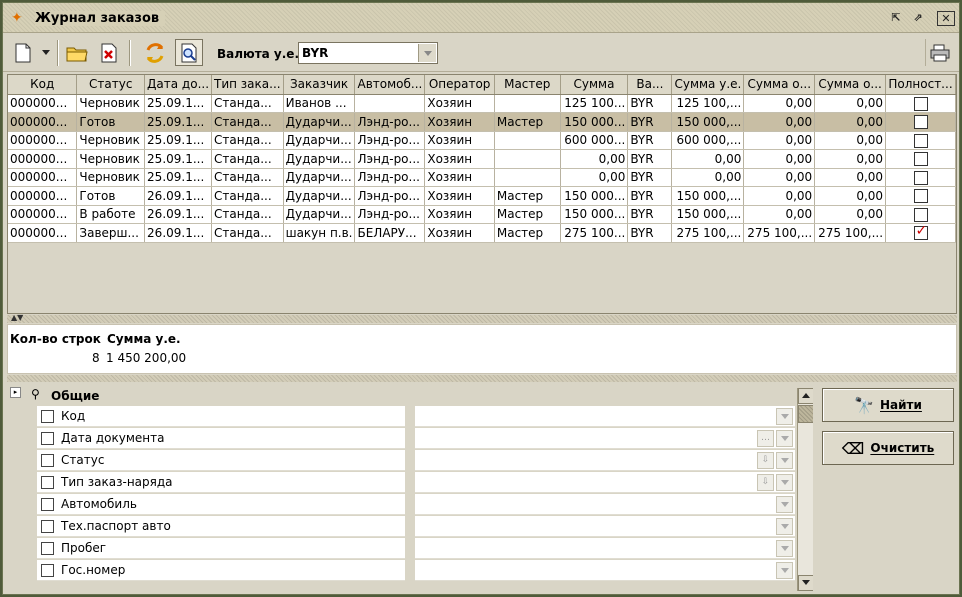 The width and height of the screenshot is (962, 597). What do you see at coordinates (594, 85) in the screenshot?
I see `column-header: Сумма` at bounding box center [594, 85].